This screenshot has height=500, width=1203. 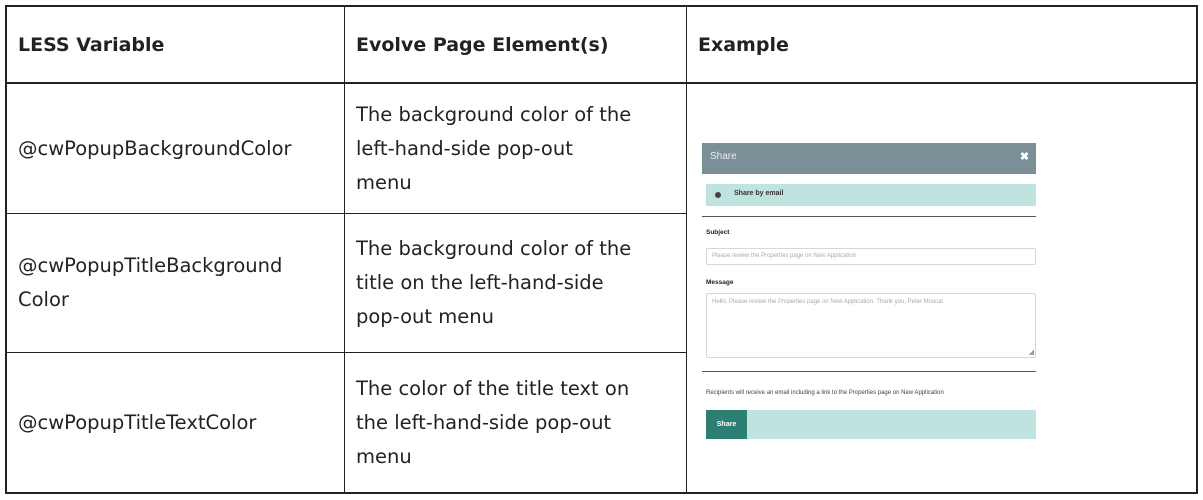 What do you see at coordinates (493, 388) in the screenshot?
I see `element-description-line: The color of the title text on` at bounding box center [493, 388].